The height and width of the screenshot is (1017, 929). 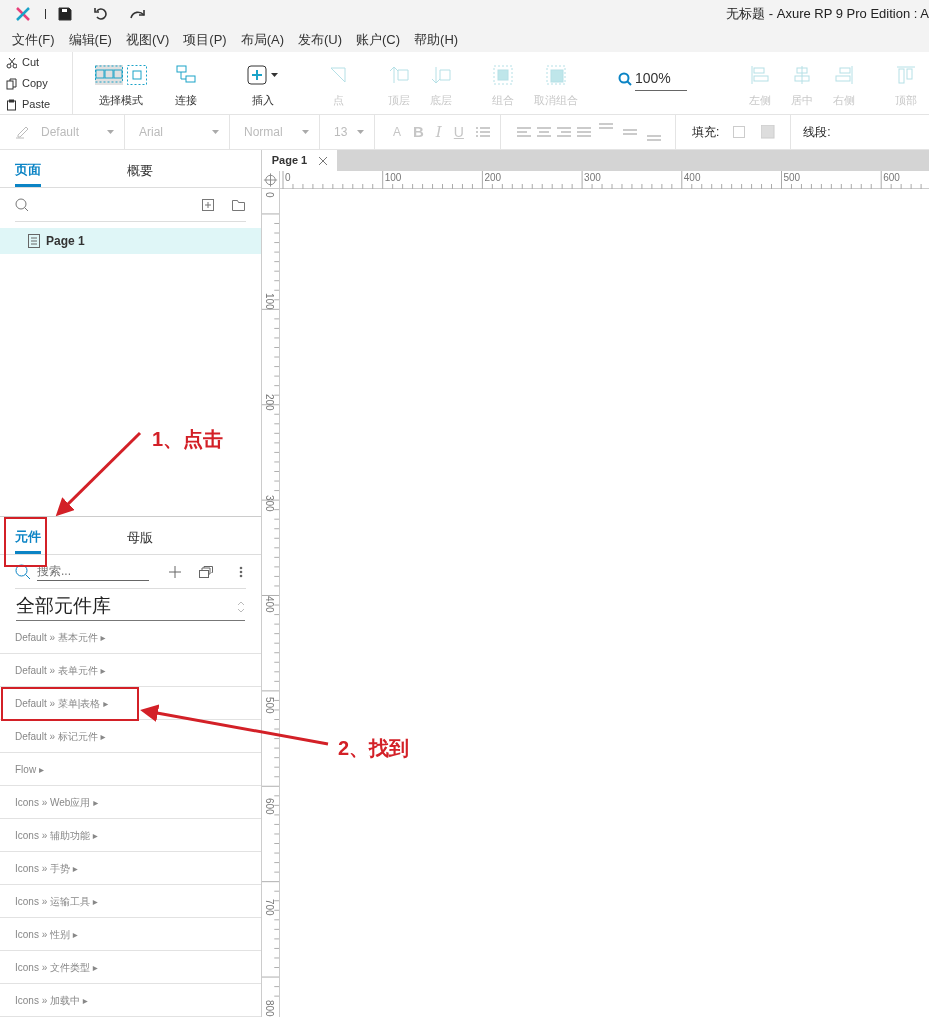 I want to click on dashed-box-icon, so click(x=137, y=75).